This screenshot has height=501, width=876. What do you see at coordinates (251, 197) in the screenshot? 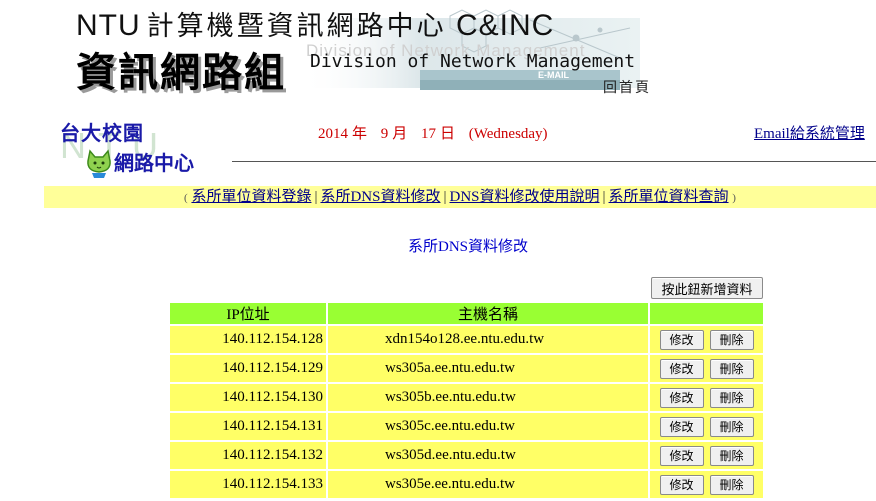
I see `menu-item-unit-register: 系所單位資料登錄` at bounding box center [251, 197].